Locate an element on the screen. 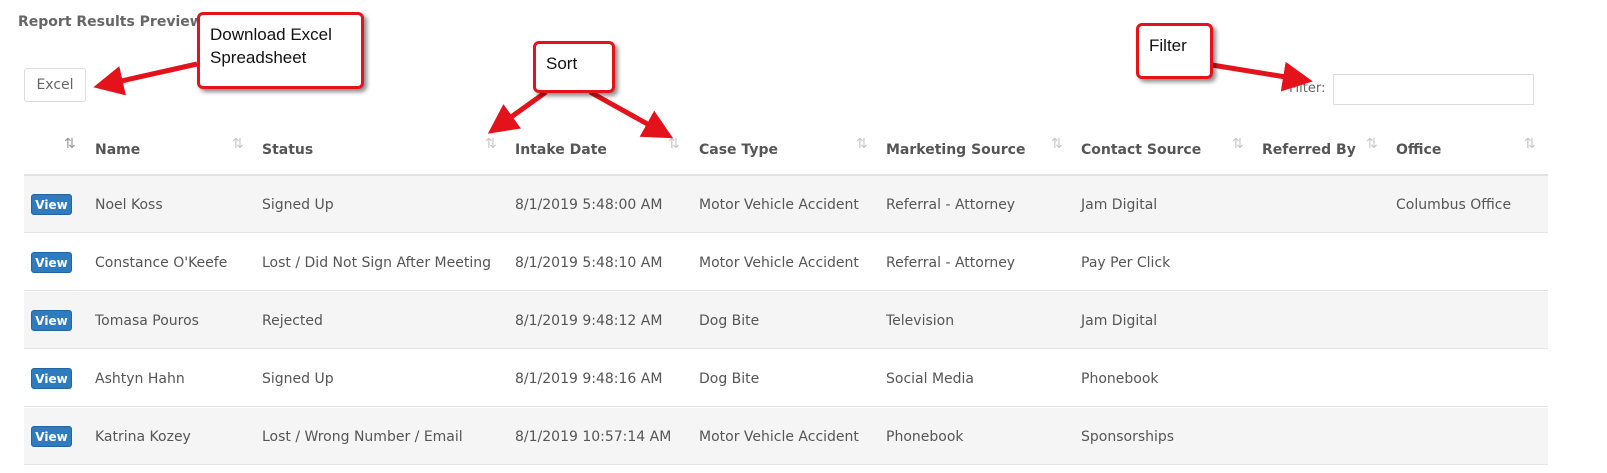  excel-callout: Download Excel Spreadsheet is located at coordinates (280, 50).